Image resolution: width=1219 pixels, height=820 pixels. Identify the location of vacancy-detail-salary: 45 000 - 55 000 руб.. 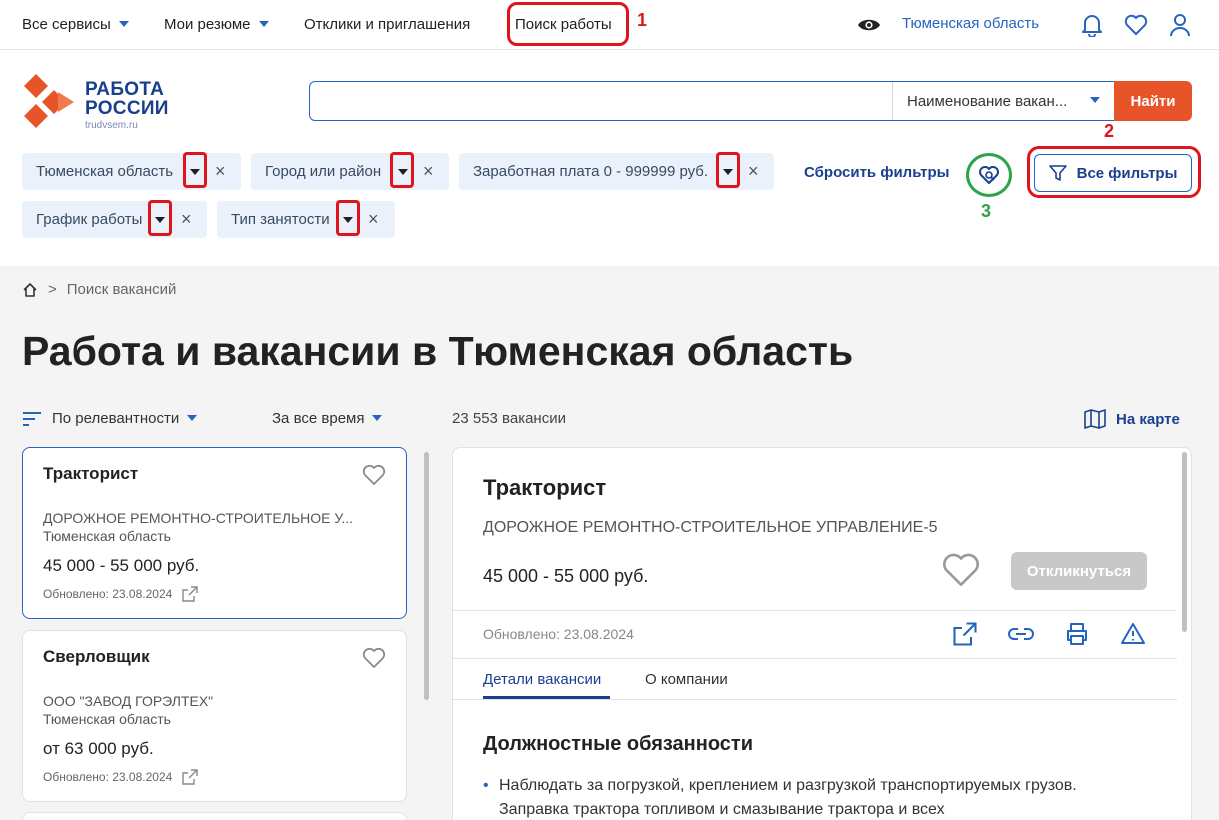
(566, 576).